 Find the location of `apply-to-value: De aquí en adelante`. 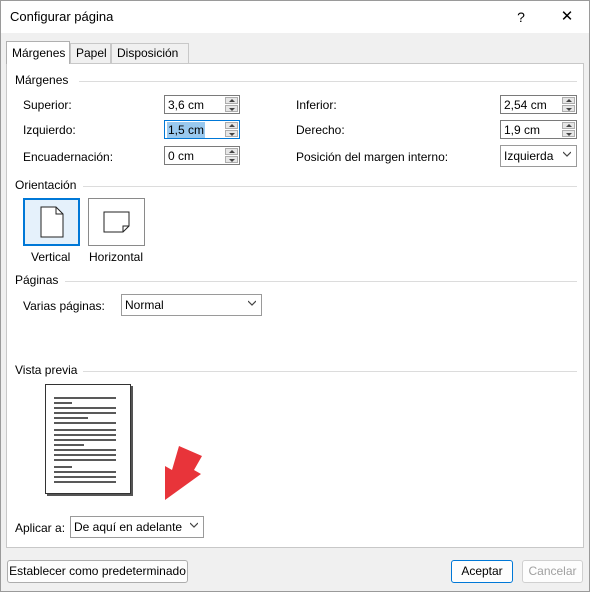

apply-to-value: De aquí en adelante is located at coordinates (128, 527).